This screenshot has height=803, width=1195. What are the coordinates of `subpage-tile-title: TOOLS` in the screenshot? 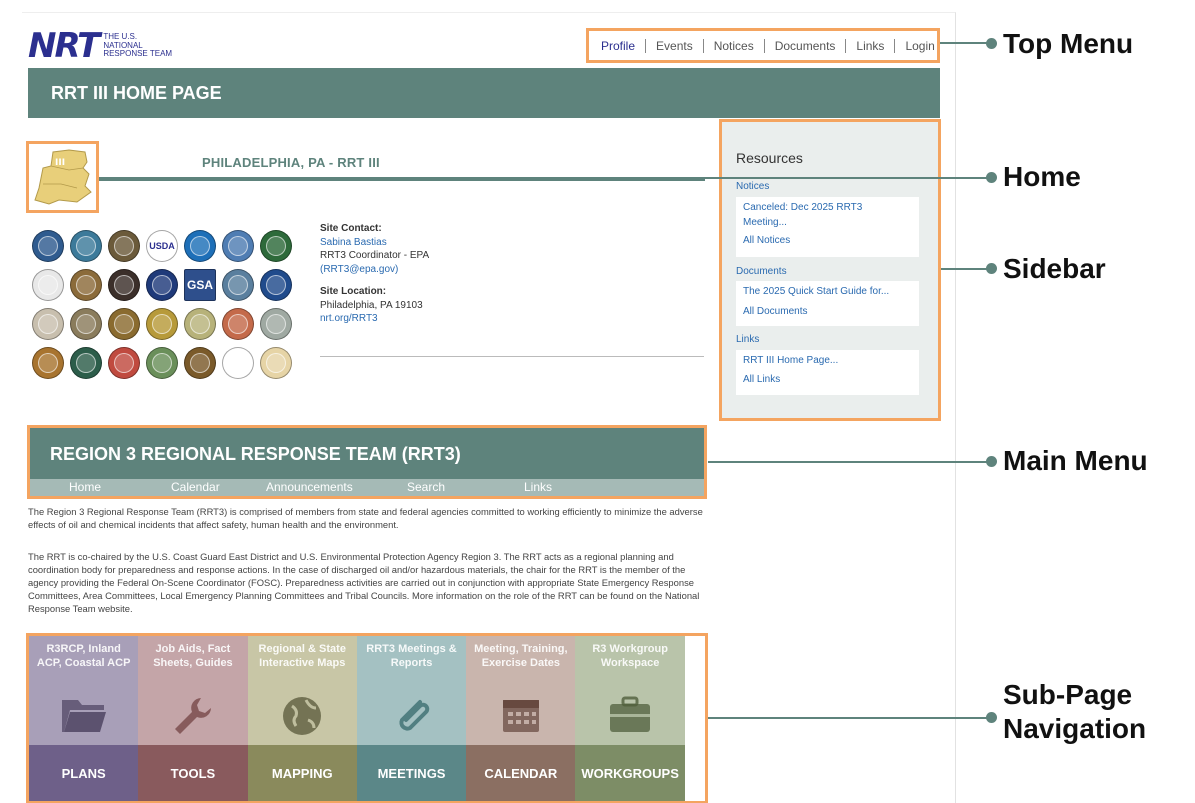 It's located at (193, 773).